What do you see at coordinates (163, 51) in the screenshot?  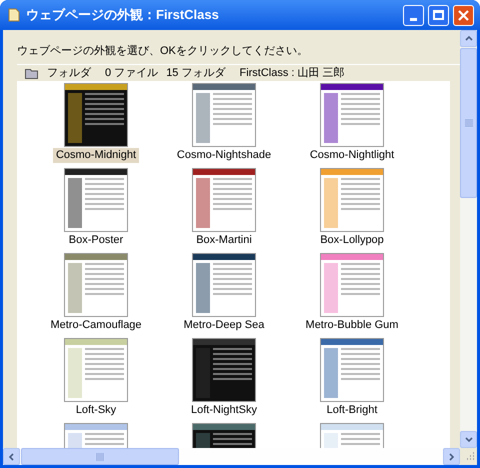 I see `instruction-text: ウェブページの外観を選び、OKをクリックしてください。` at bounding box center [163, 51].